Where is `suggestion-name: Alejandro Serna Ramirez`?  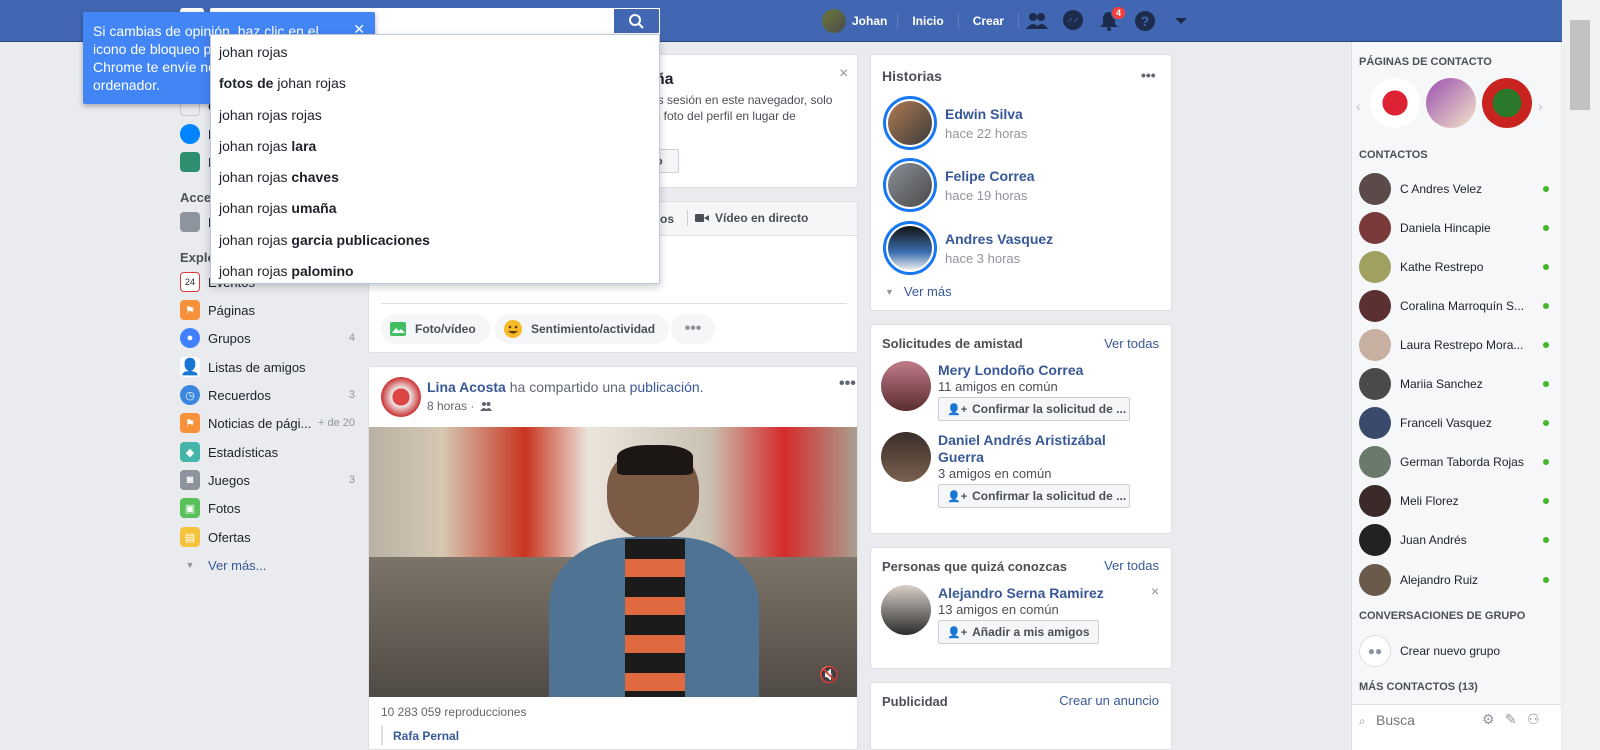
suggestion-name: Alejandro Serna Ramirez is located at coordinates (1021, 593).